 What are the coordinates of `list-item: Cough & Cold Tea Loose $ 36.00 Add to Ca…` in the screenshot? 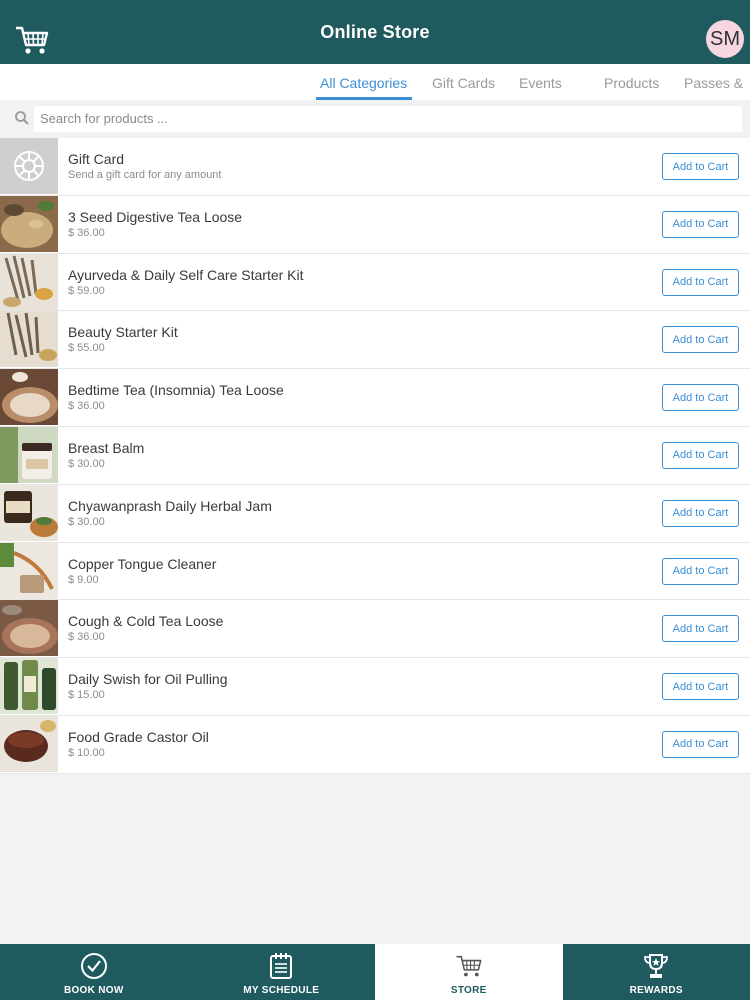 It's located at (375, 629).